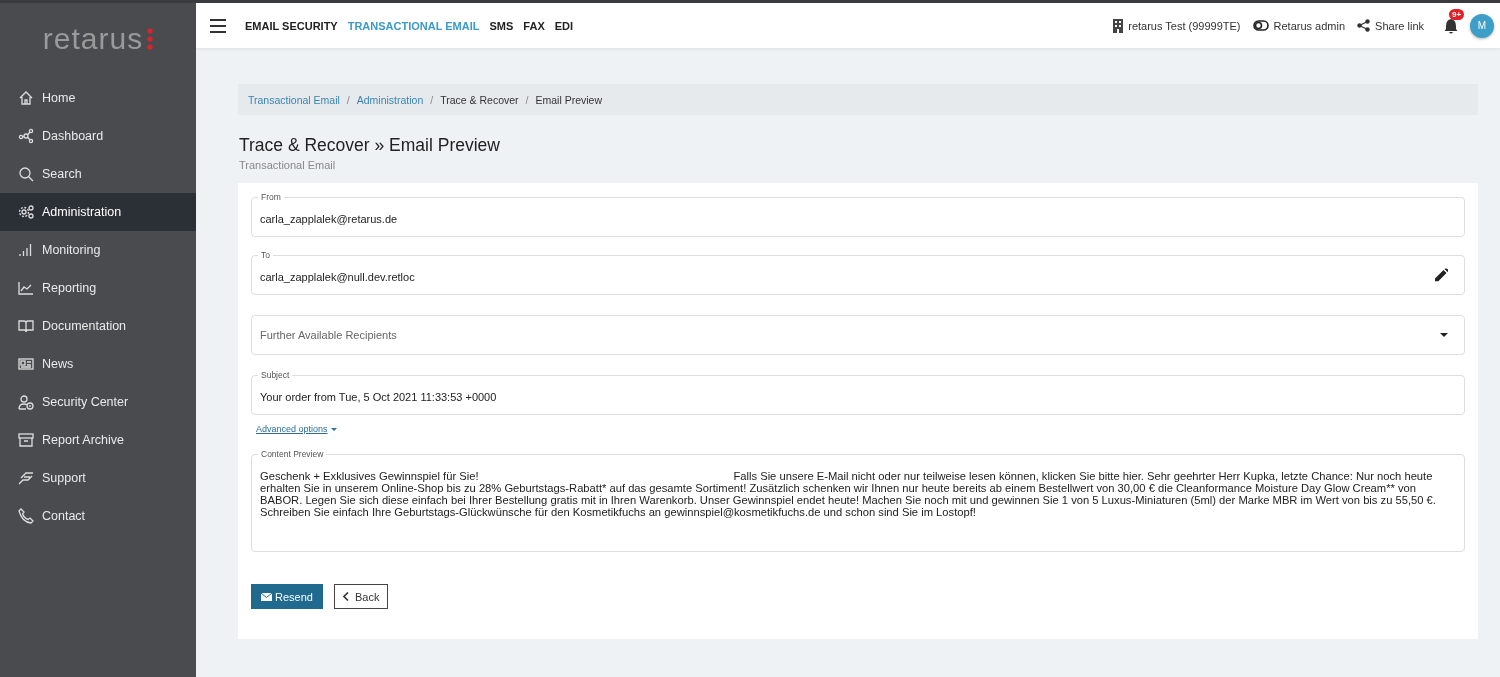 This screenshot has height=677, width=1500. What do you see at coordinates (26, 136) in the screenshot?
I see `nodes-icon` at bounding box center [26, 136].